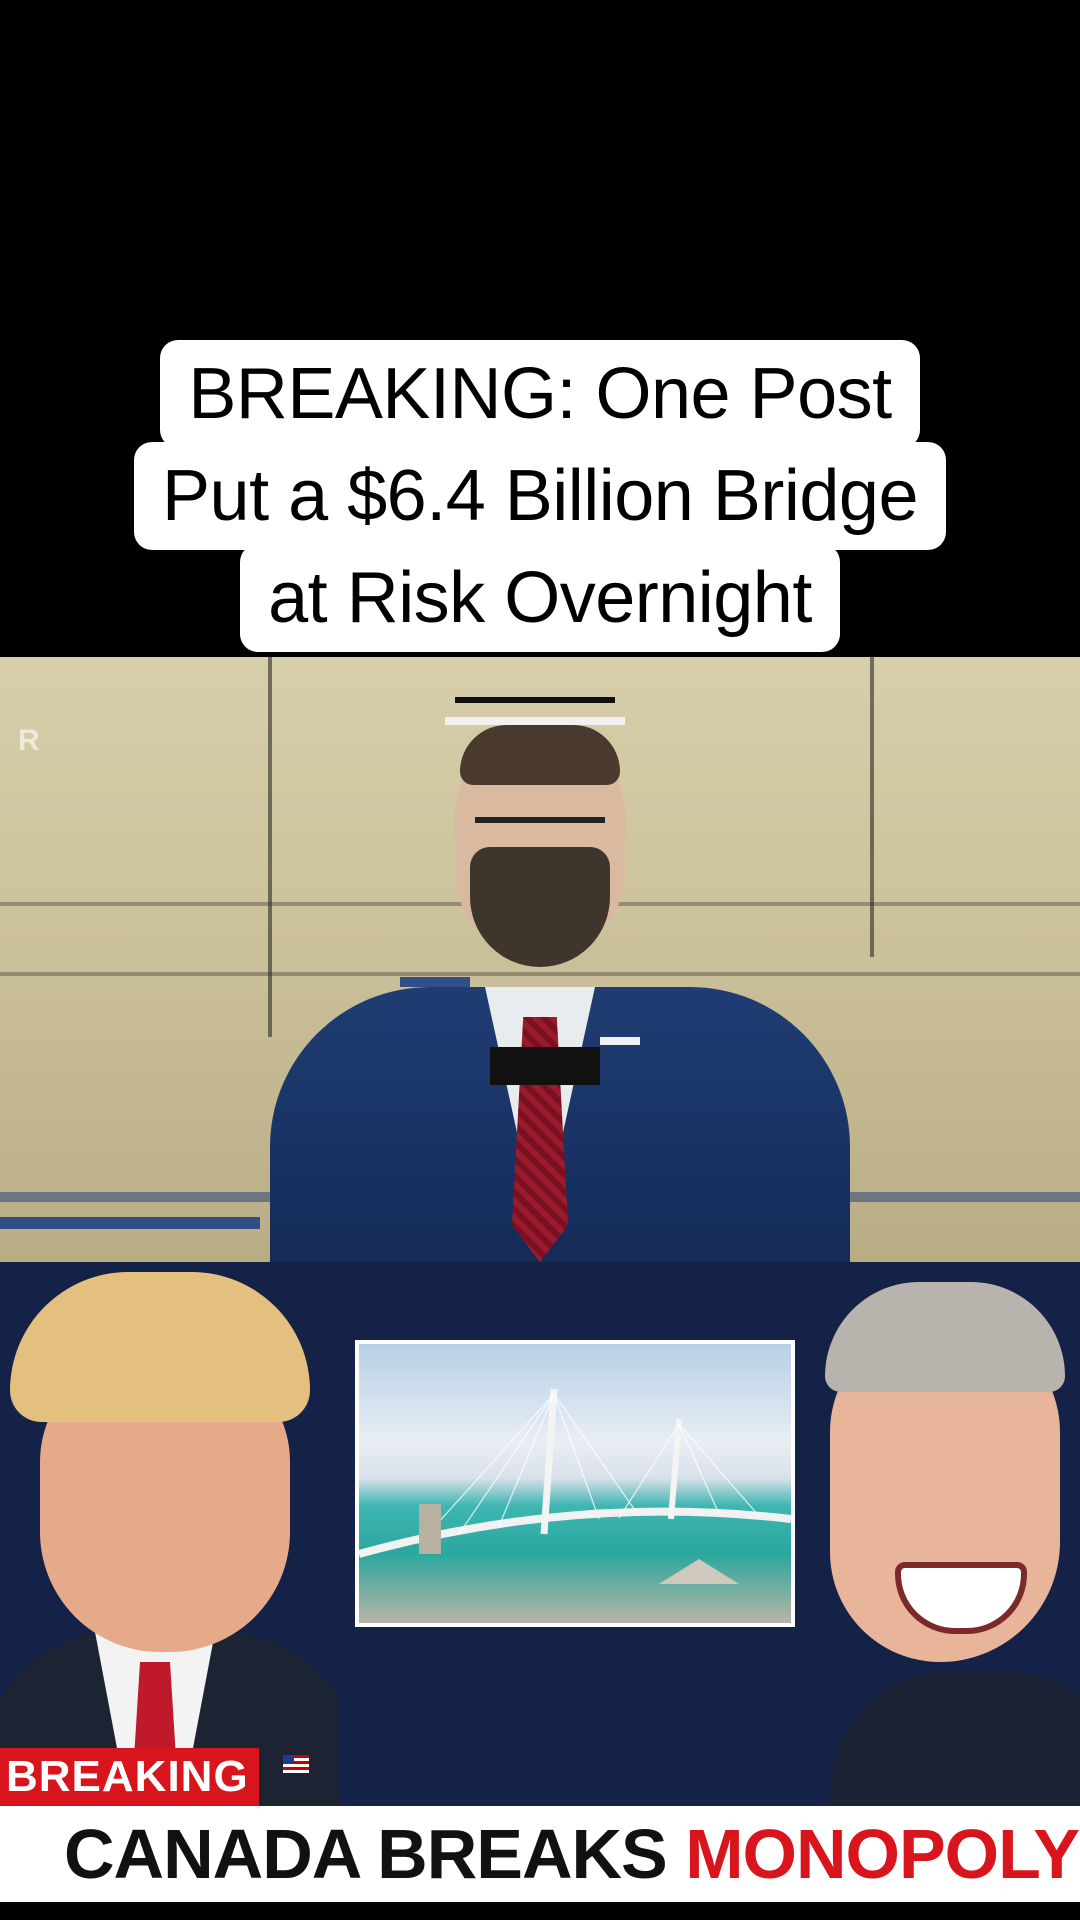 The height and width of the screenshot is (1920, 1080). Describe the element at coordinates (540, 394) in the screenshot. I see `caption-line-1: BREAKING: One Post` at that location.